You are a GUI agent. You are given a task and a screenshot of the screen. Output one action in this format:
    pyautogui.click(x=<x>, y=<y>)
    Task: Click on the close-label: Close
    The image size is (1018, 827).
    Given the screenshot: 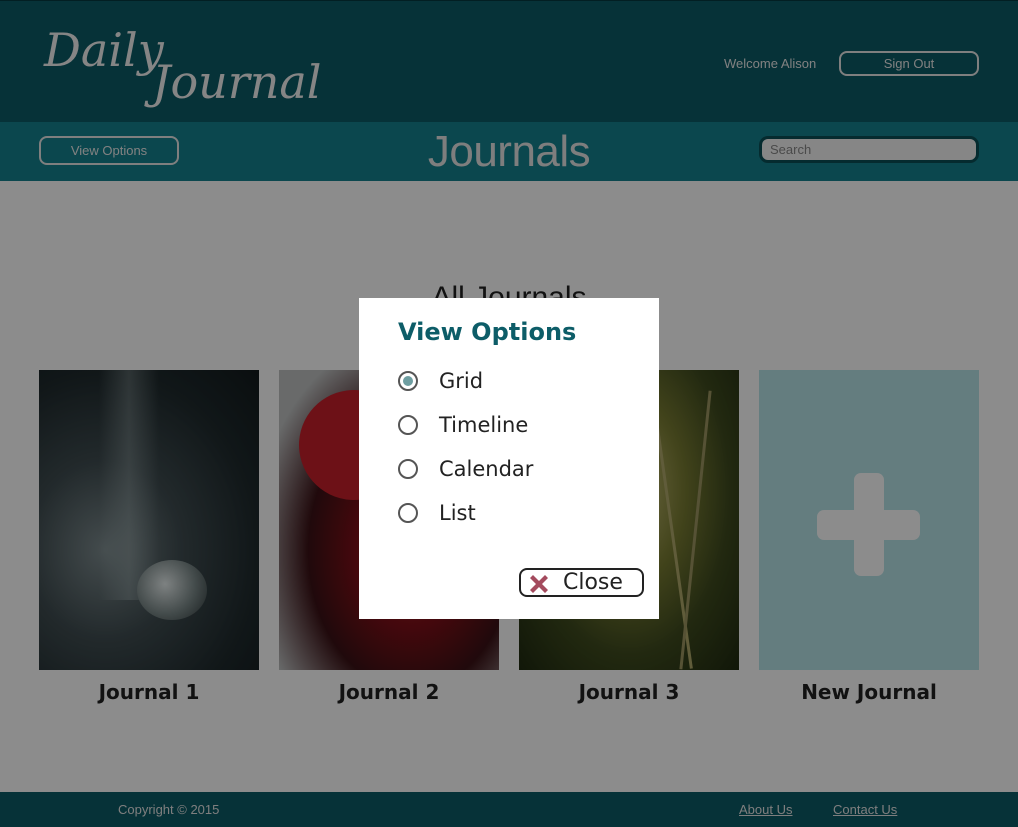 What is the action you would take?
    pyautogui.click(x=593, y=582)
    